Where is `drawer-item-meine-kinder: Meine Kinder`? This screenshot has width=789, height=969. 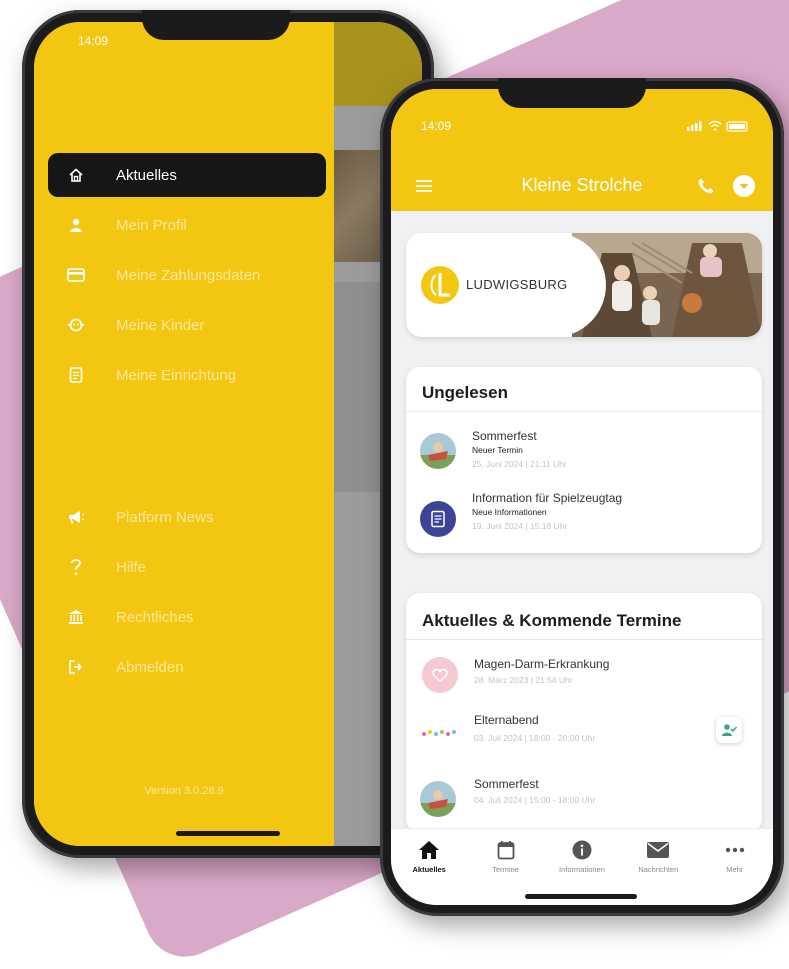 drawer-item-meine-kinder: Meine Kinder is located at coordinates (187, 325).